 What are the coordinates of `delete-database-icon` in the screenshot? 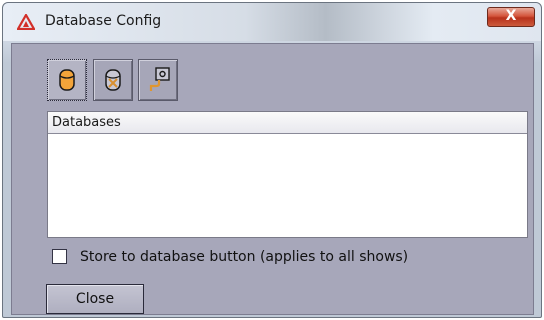 It's located at (113, 80).